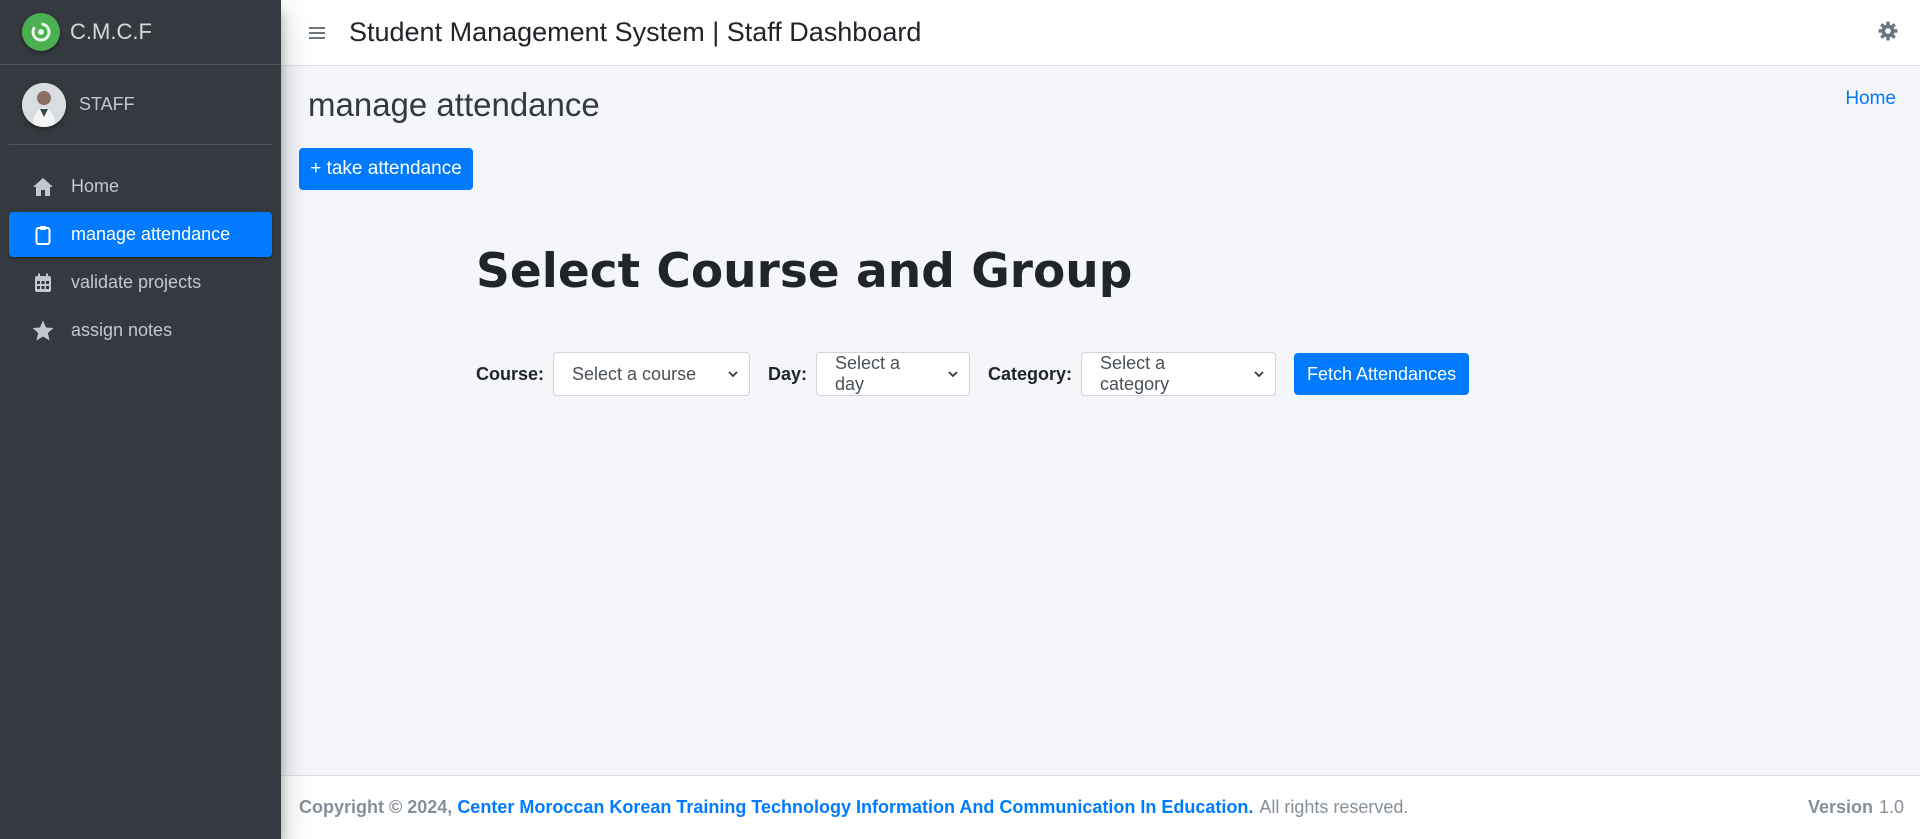 The width and height of the screenshot is (1920, 839). Describe the element at coordinates (1891, 807) in the screenshot. I see `version-value: 1.0` at that location.